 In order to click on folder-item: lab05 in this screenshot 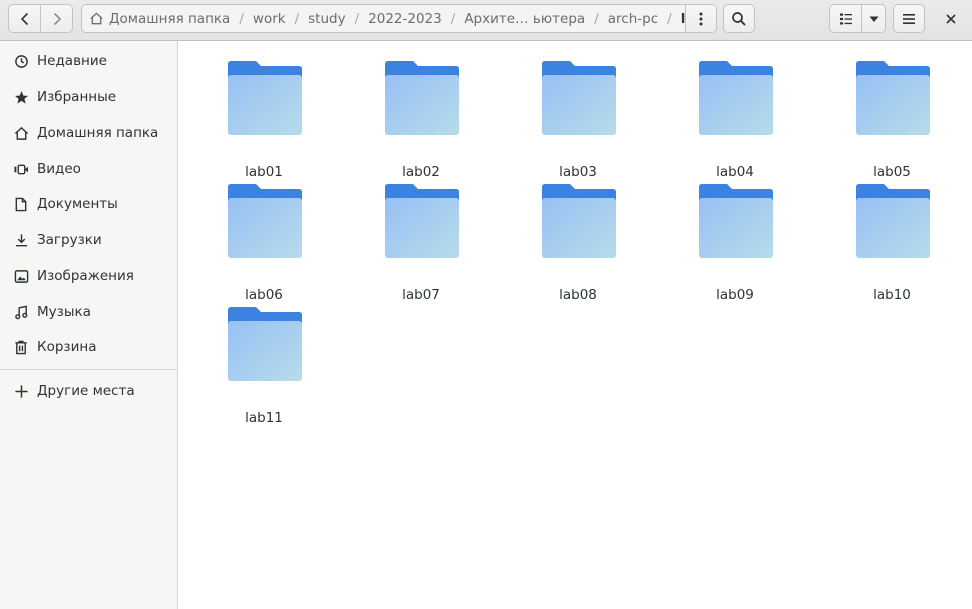, I will do `click(892, 120)`.